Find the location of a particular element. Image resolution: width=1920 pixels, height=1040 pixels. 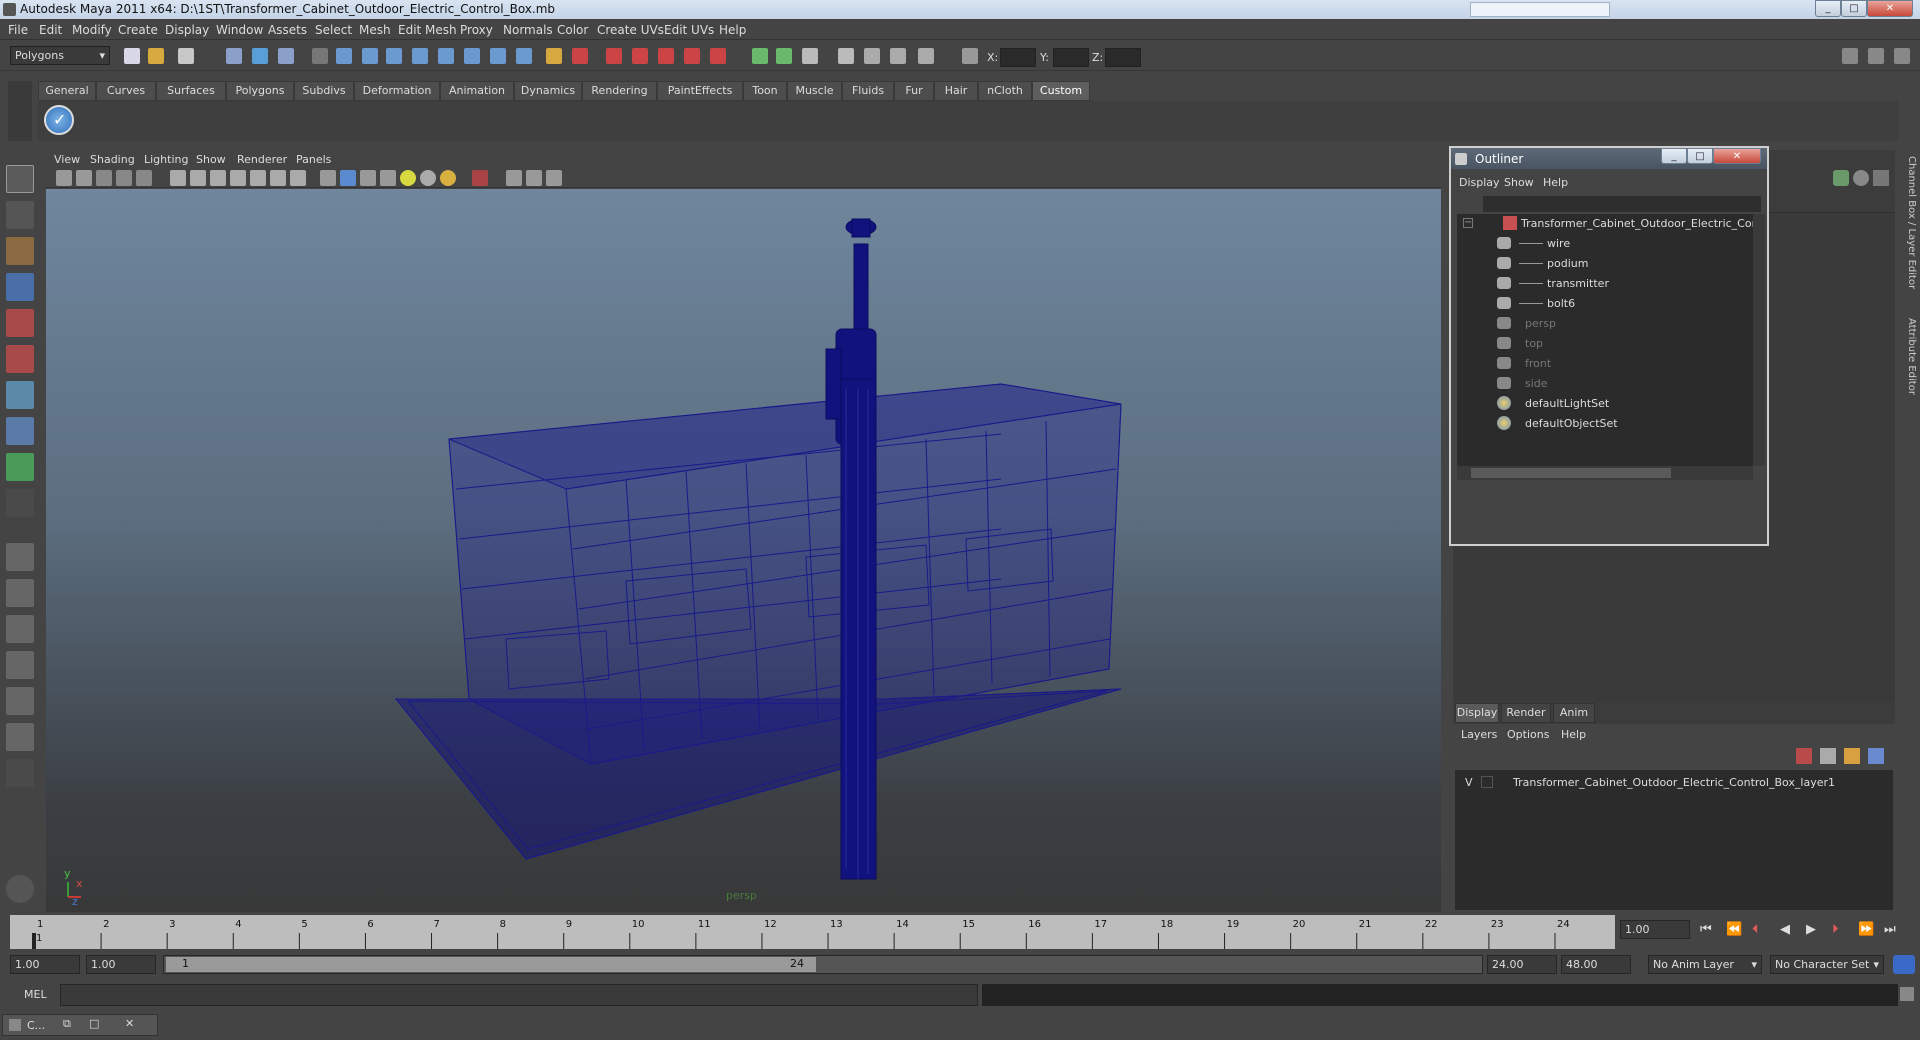

new-layer-icon is located at coordinates (1804, 756).